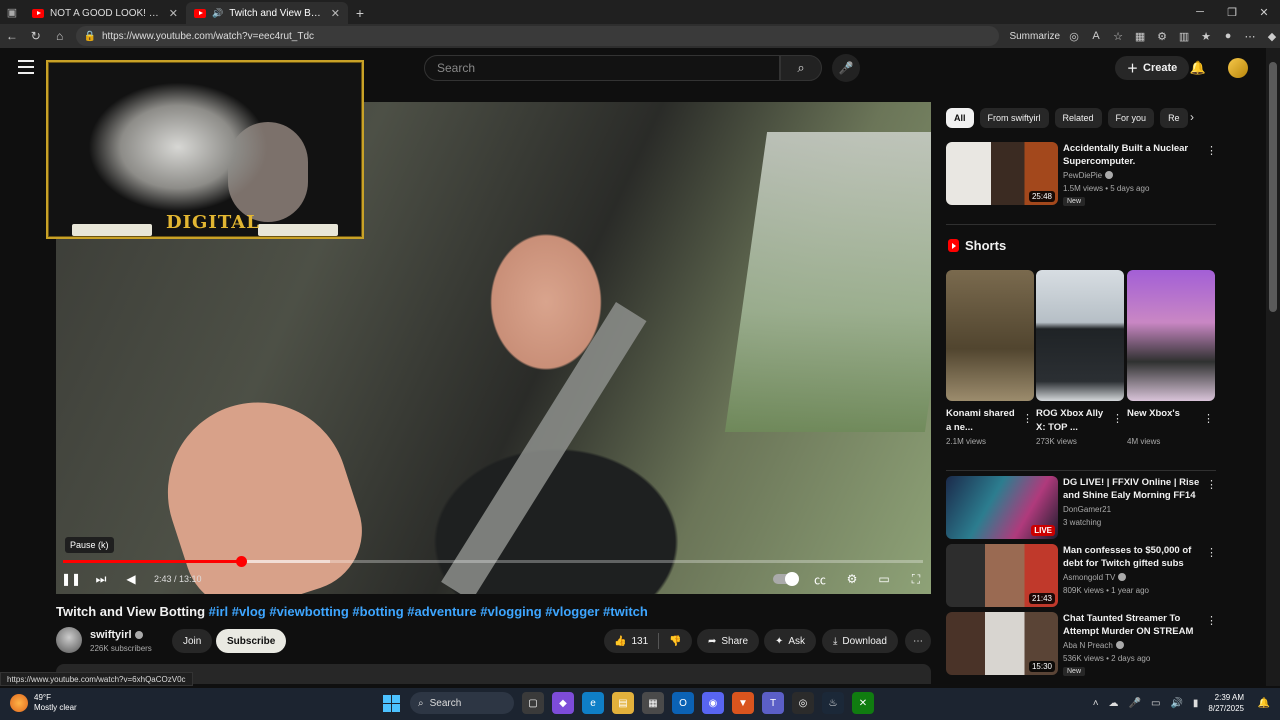 Image resolution: width=1280 pixels, height=720 pixels. I want to click on start-icon, so click(391, 703).